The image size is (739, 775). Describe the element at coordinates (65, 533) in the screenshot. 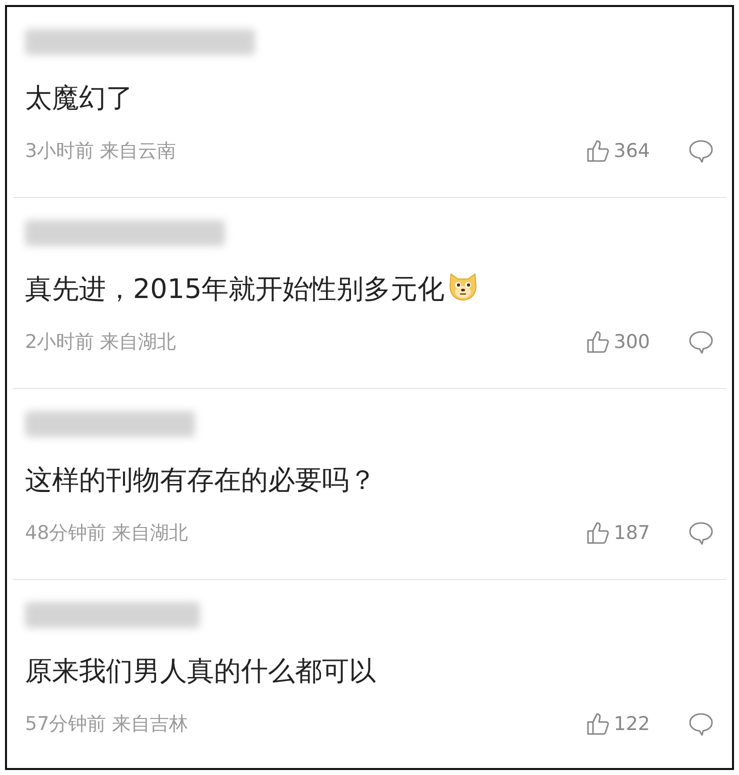

I see `comment-time: 48分钟前` at that location.